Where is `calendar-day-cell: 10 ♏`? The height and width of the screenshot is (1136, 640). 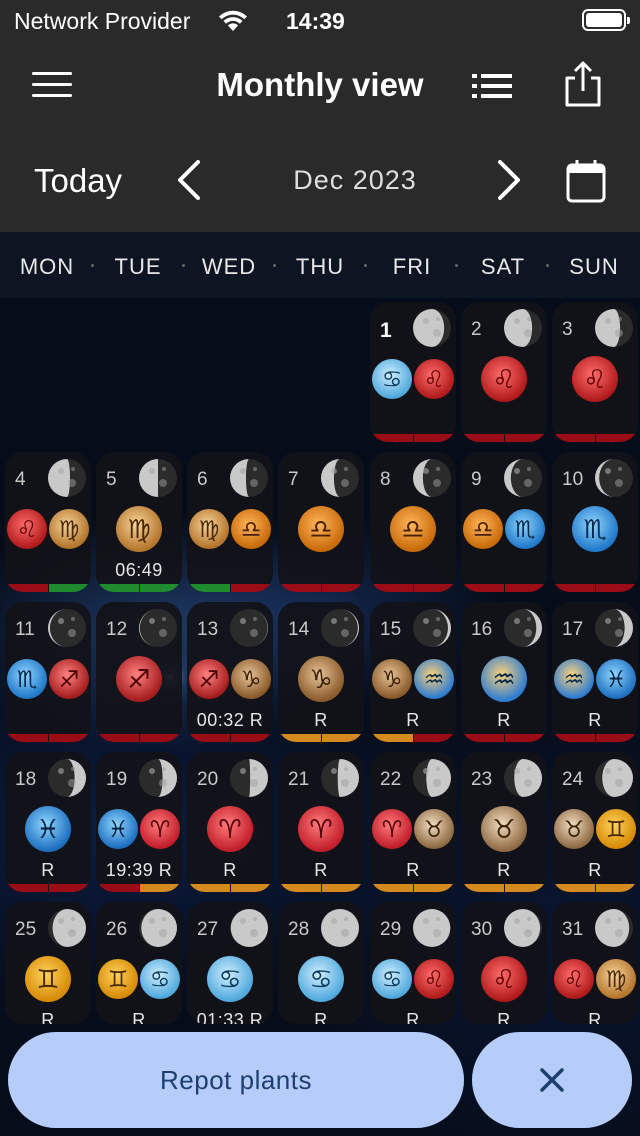
calendar-day-cell: 10 ♏ is located at coordinates (595, 522).